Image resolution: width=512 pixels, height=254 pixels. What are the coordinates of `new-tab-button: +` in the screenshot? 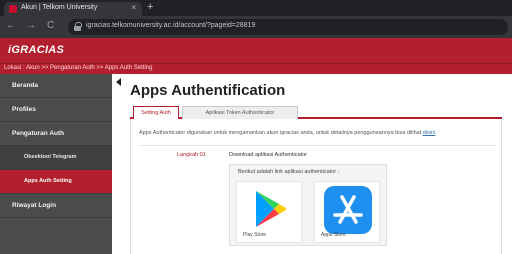 It's located at (150, 7).